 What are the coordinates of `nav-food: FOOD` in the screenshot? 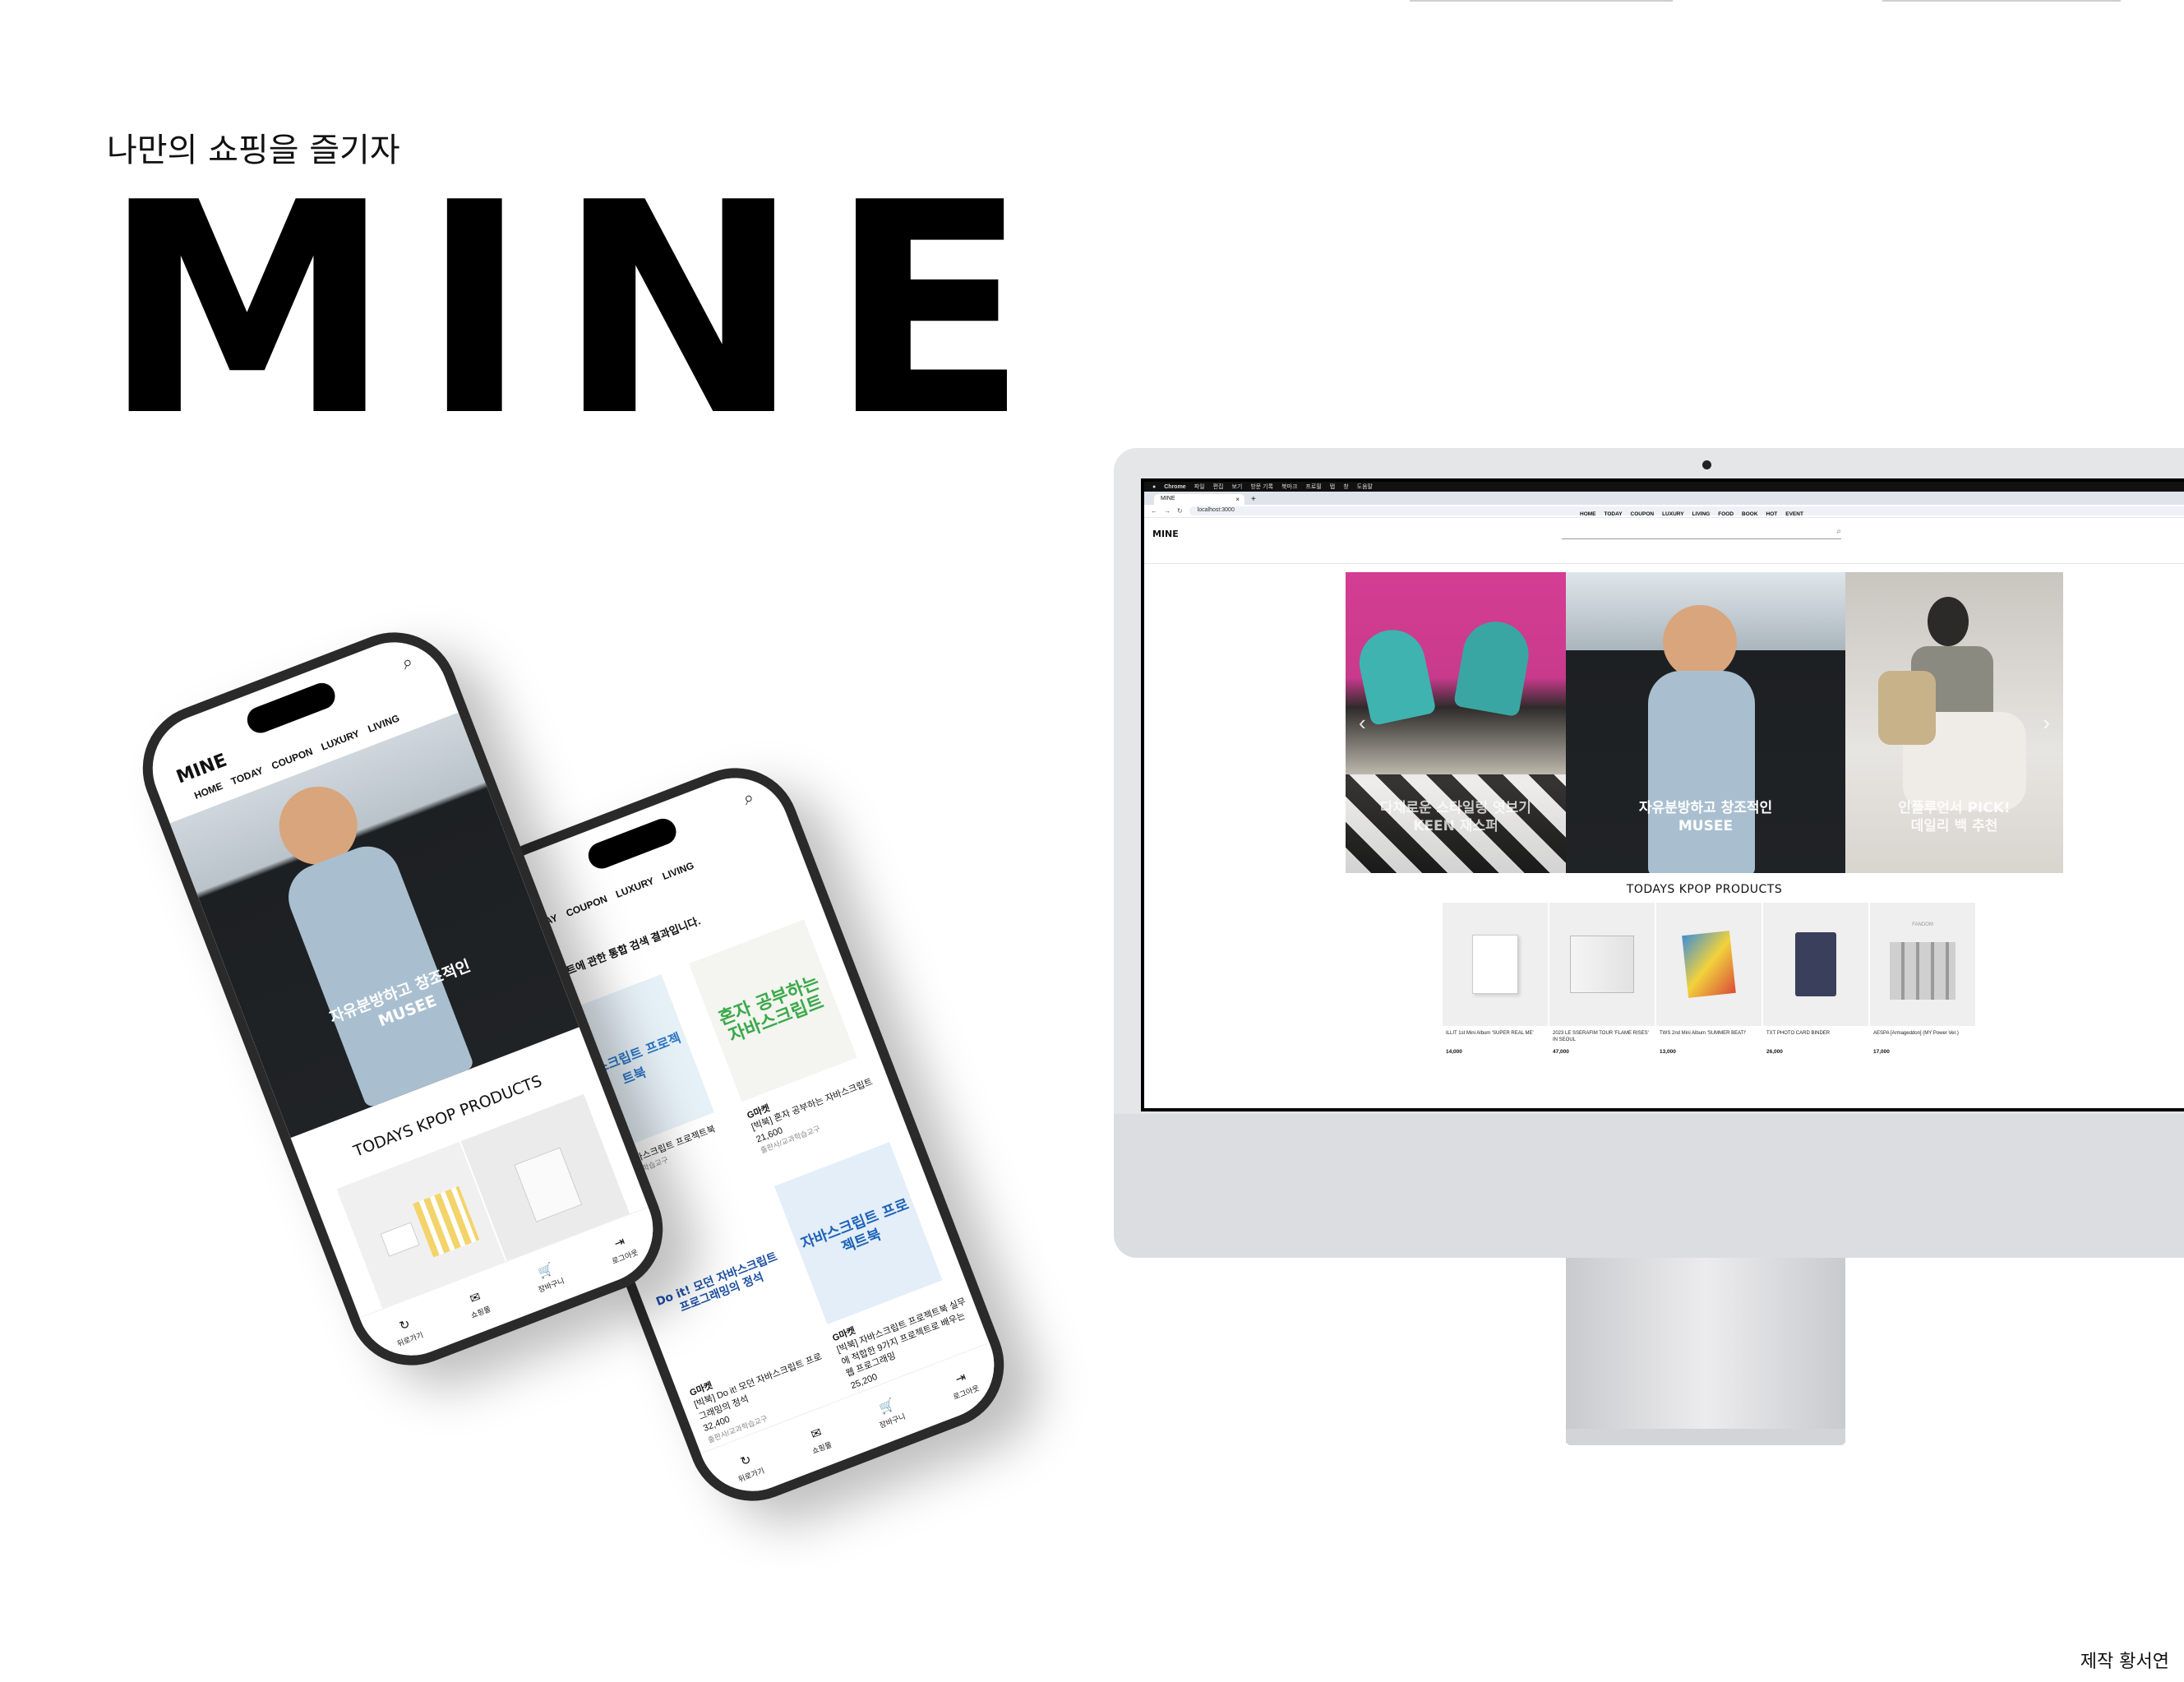 It's located at (1726, 514).